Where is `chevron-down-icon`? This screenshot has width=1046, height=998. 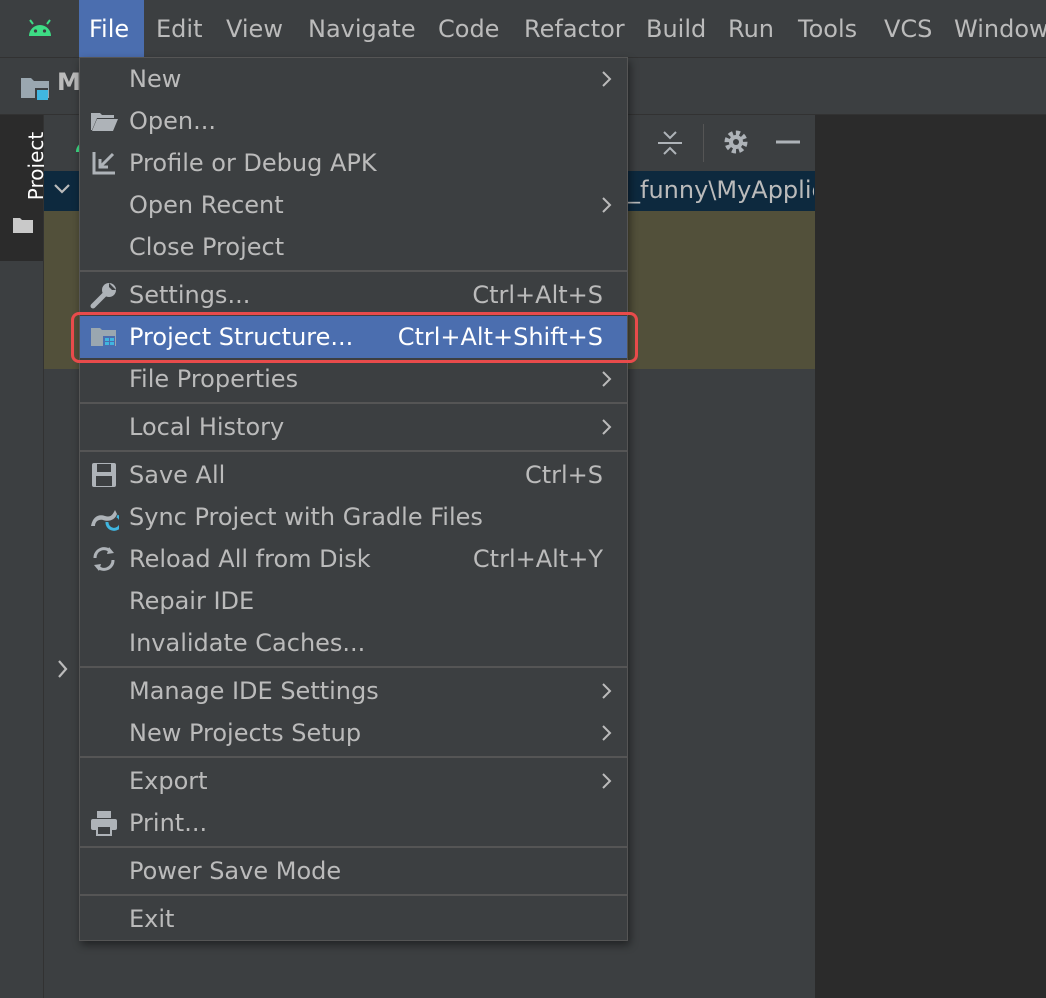 chevron-down-icon is located at coordinates (62, 192).